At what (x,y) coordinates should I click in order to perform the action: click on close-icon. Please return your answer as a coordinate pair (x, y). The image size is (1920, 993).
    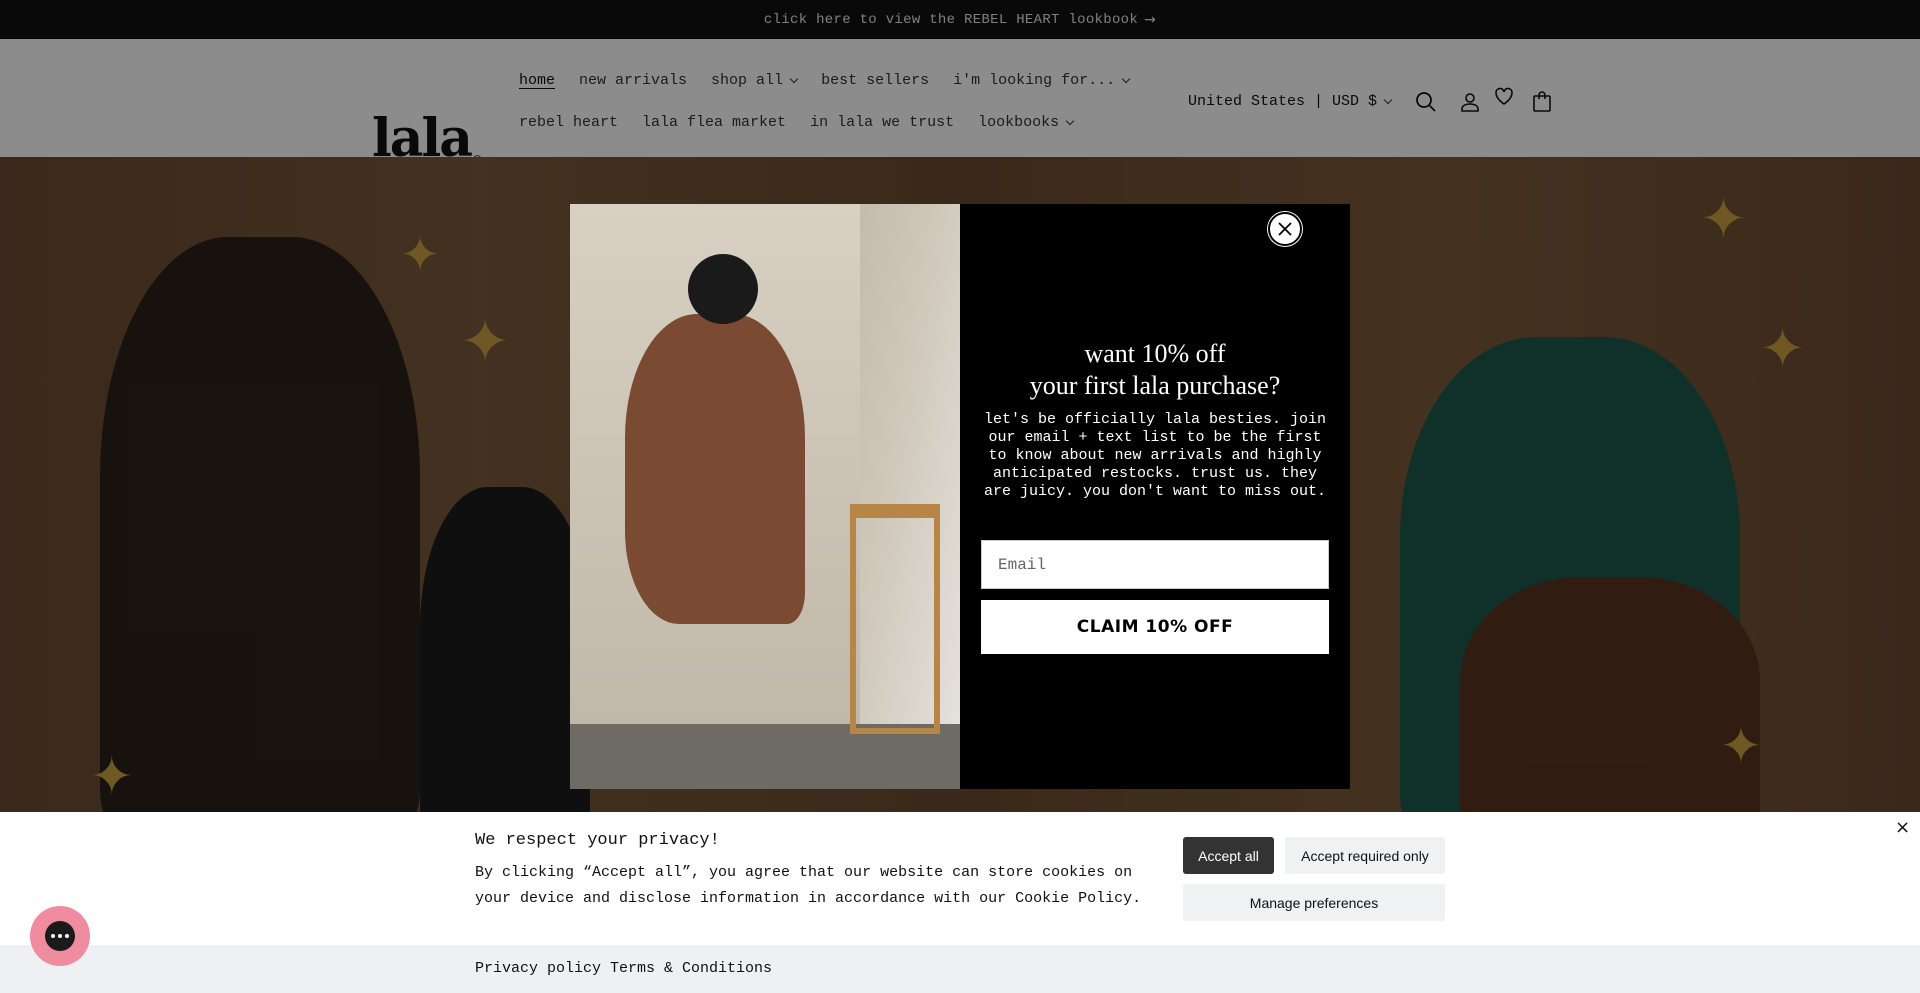
    Looking at the image, I should click on (1285, 229).